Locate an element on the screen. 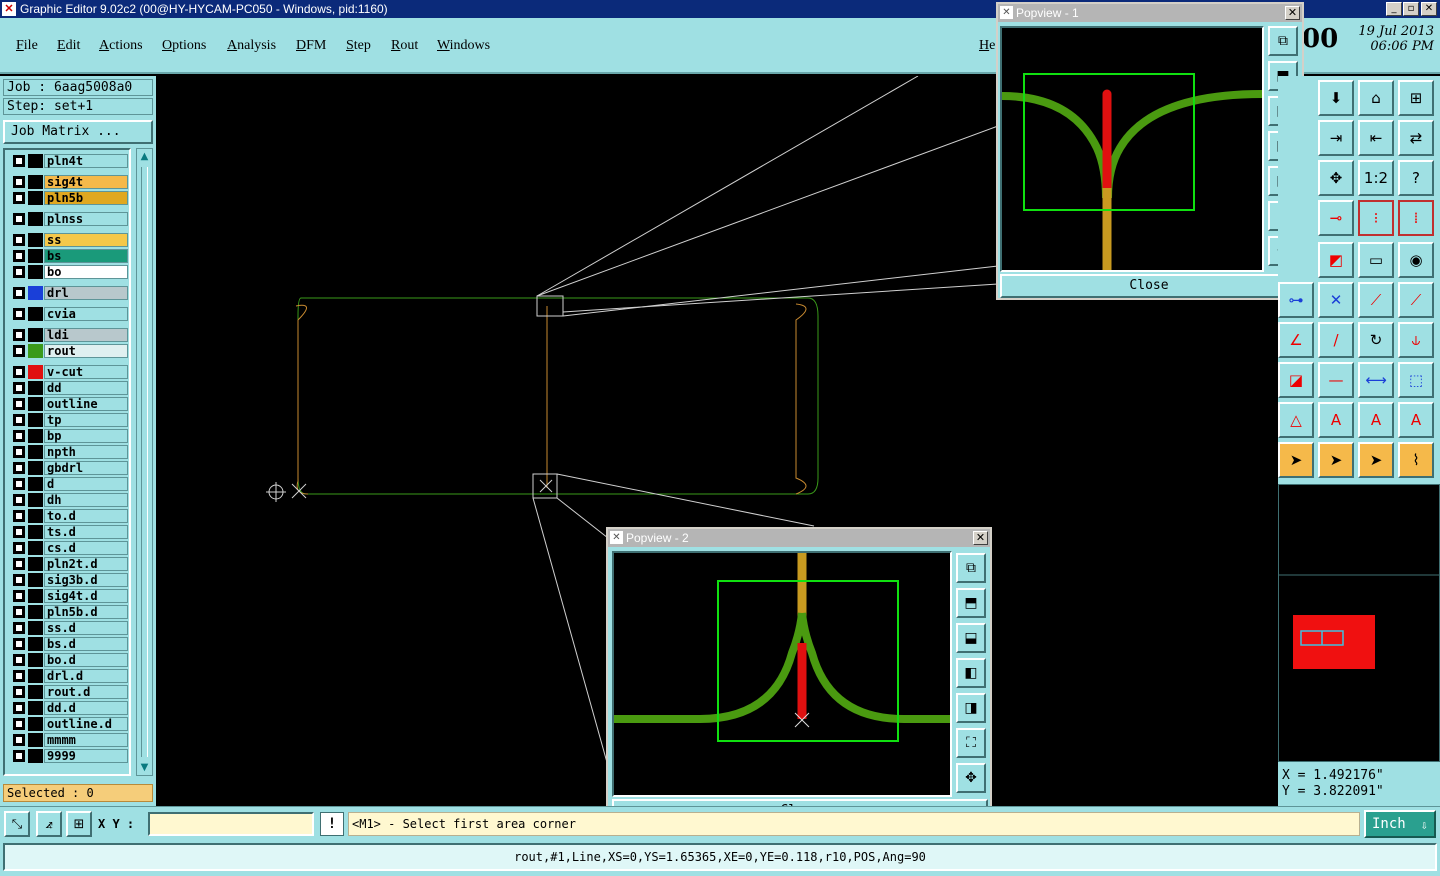 This screenshot has width=1440, height=876. menu-rout: Rout is located at coordinates (404, 46).